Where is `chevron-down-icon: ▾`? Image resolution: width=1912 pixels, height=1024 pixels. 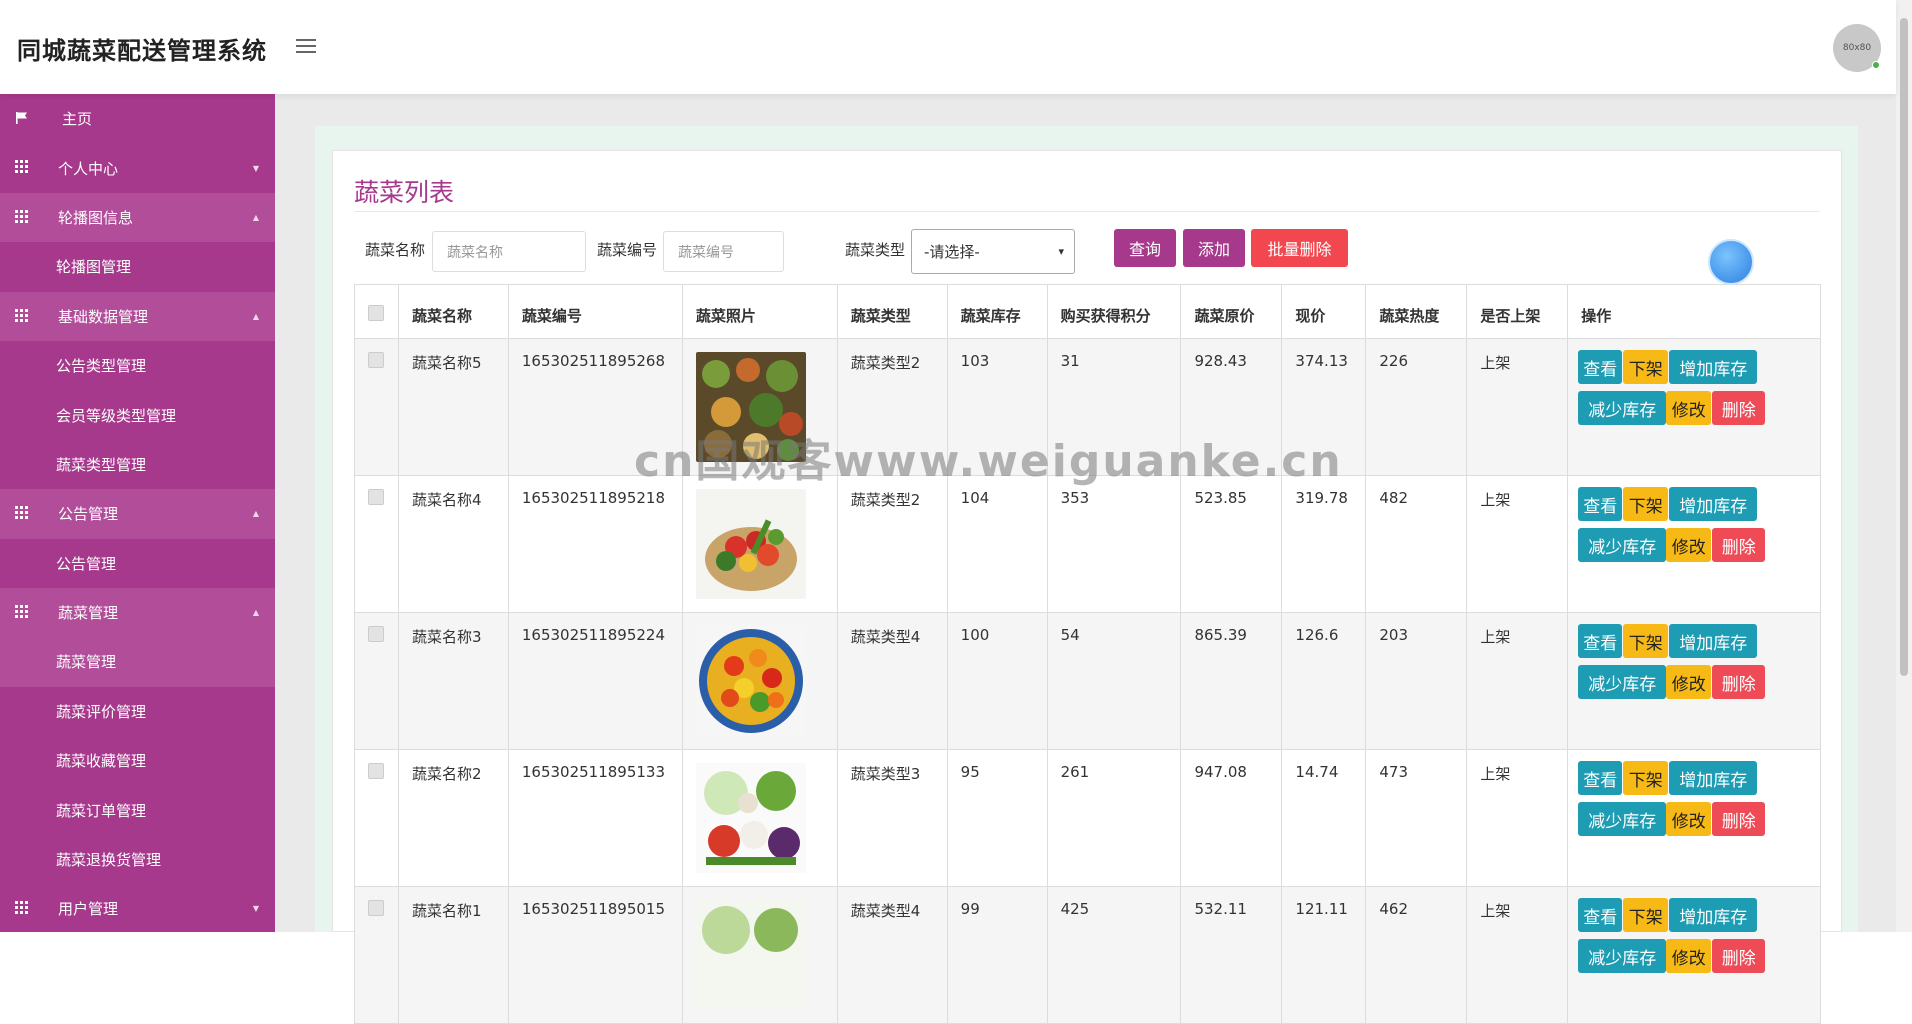 chevron-down-icon: ▾ is located at coordinates (1061, 251).